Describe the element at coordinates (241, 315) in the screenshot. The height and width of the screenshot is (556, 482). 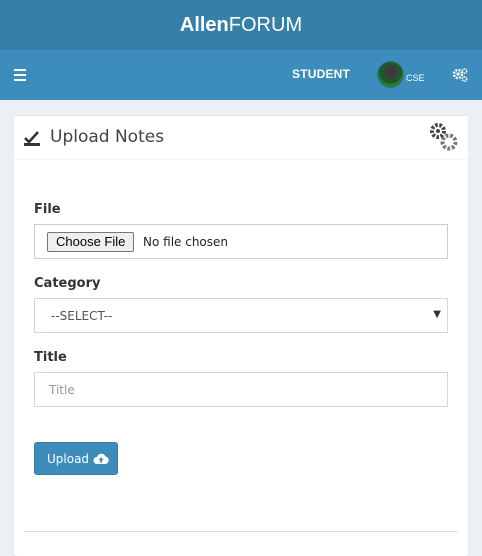
I see `category-select: --SELECT-- ▼` at that location.